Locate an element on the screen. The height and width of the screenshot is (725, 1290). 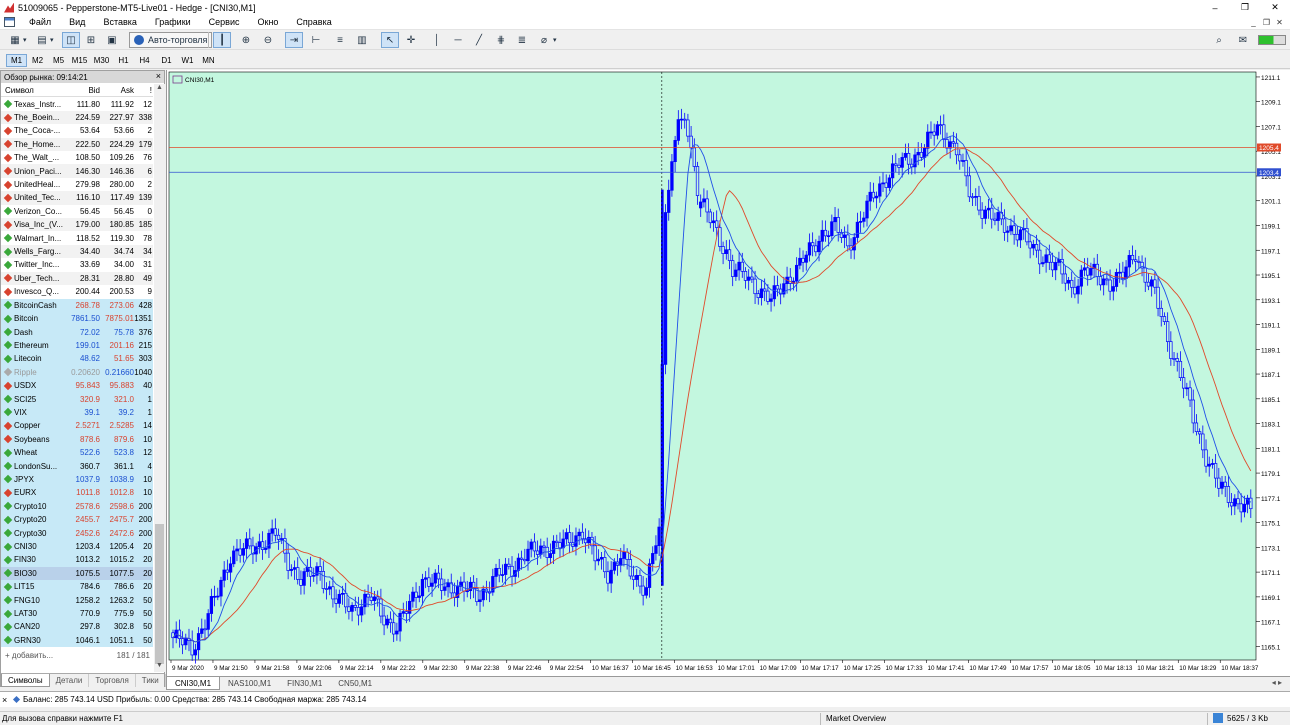
menu-charts: Графики is located at coordinates (173, 22).